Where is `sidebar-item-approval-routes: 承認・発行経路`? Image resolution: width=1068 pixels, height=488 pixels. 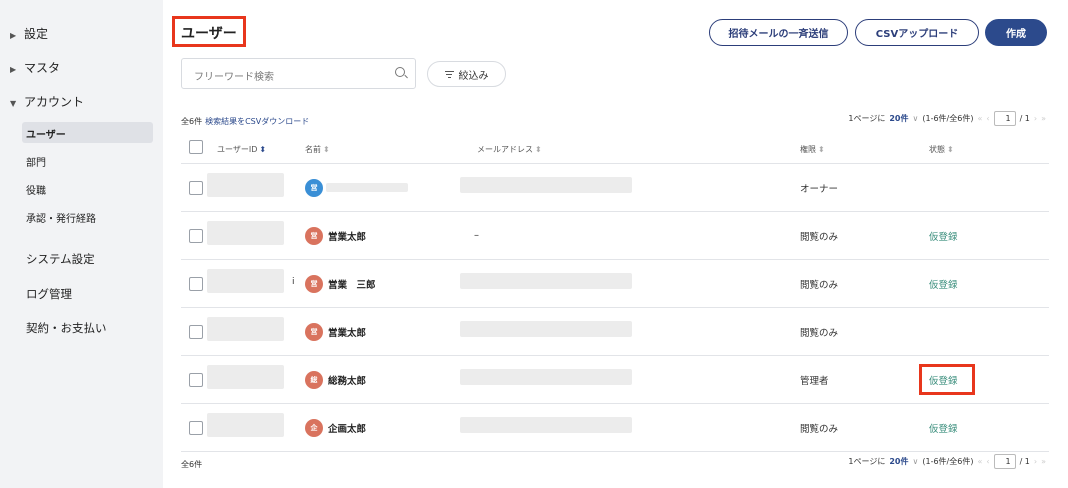
sidebar-item-approval-routes: 承認・発行経路 is located at coordinates (61, 217).